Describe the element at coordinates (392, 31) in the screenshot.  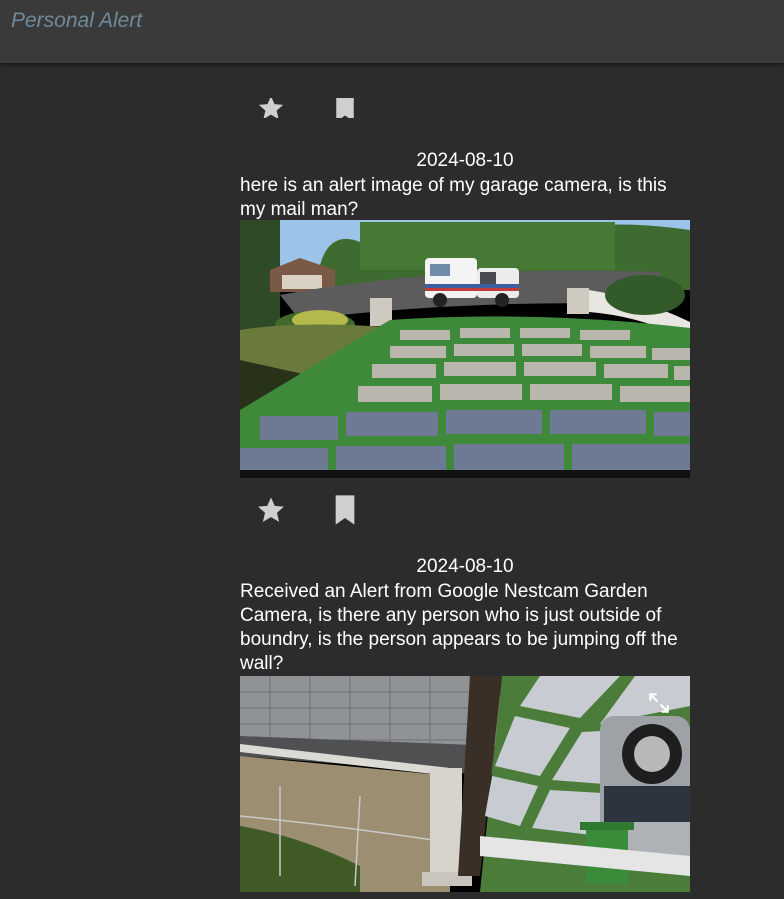
I see `app-bar: Personal Alert` at that location.